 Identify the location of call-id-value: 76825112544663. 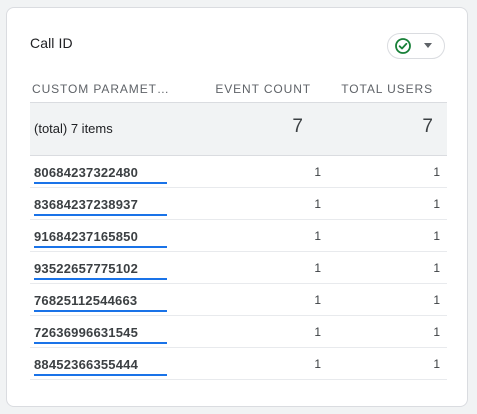
(86, 300).